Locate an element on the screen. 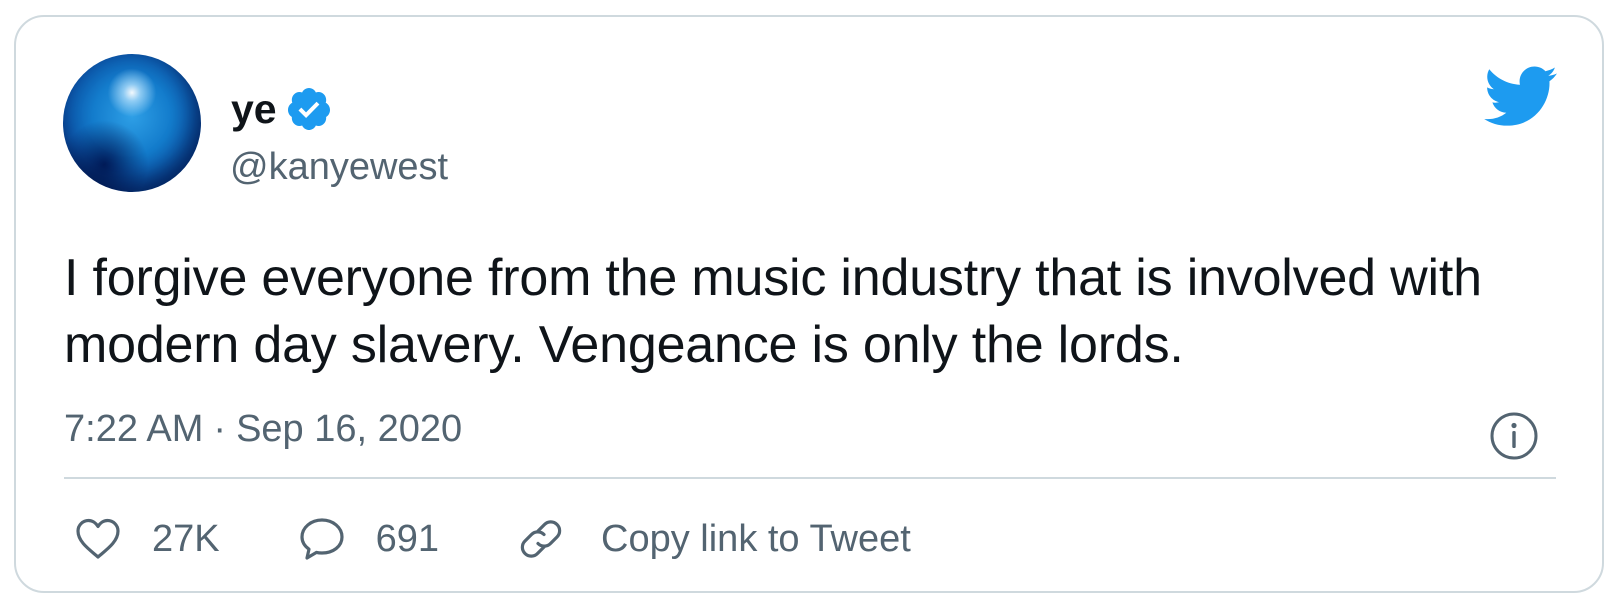 This screenshot has height=603, width=1618. author-handle: @kanyewest is located at coordinates (339, 167).